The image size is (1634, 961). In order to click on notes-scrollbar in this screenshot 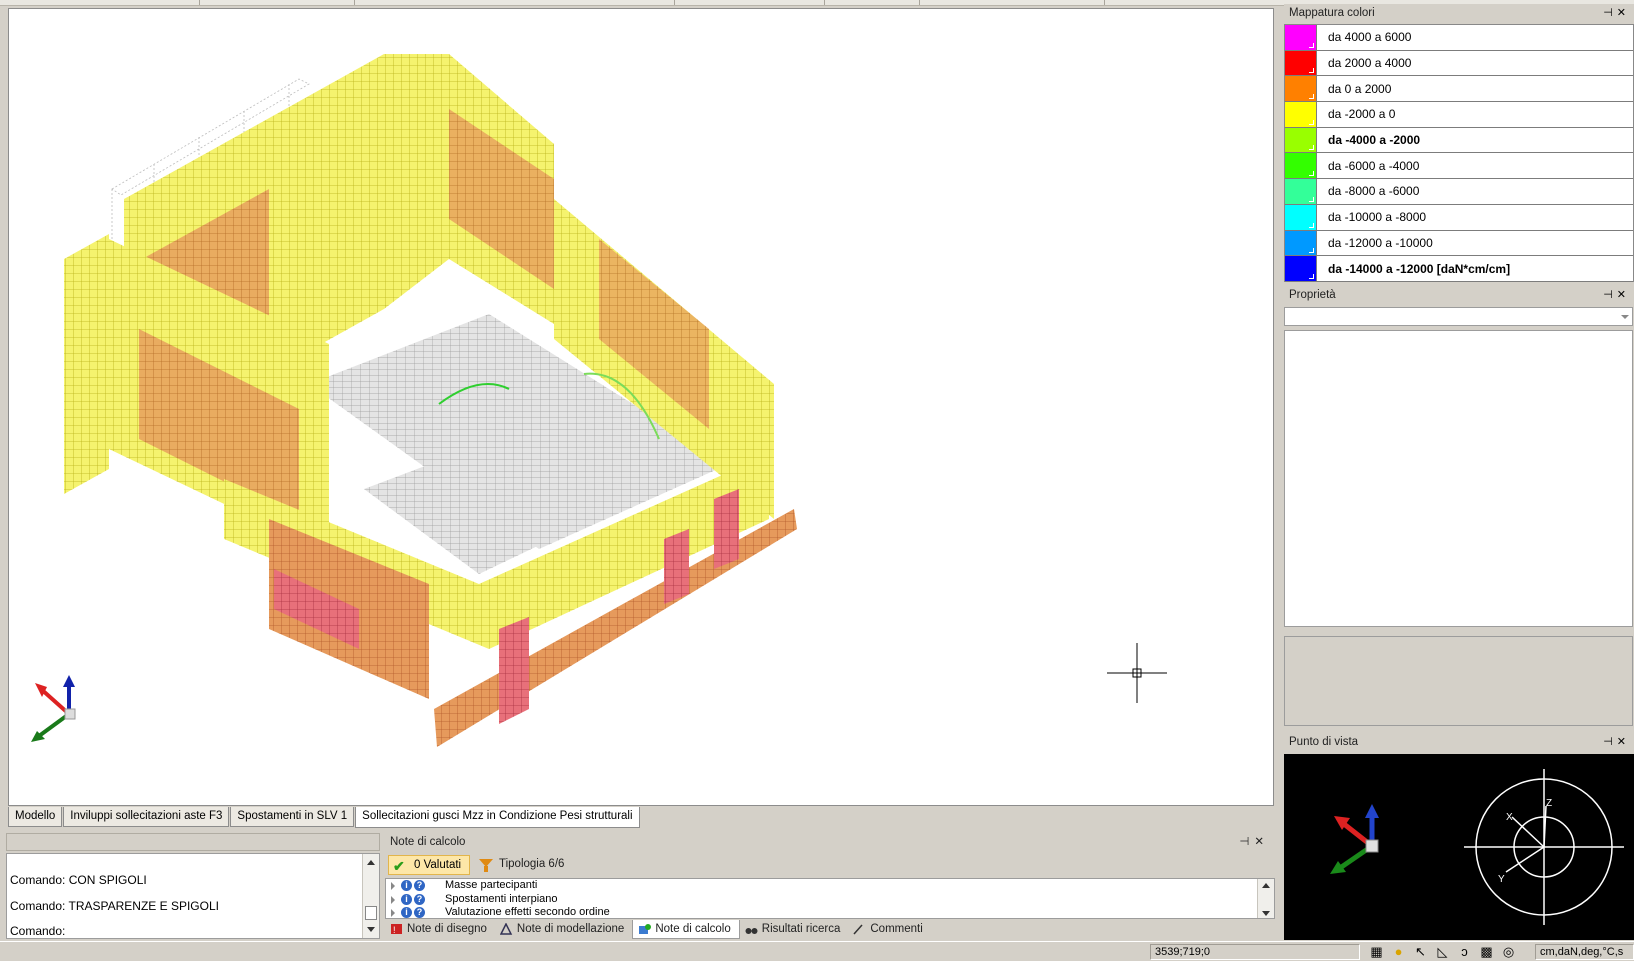, I will do `click(1265, 898)`.